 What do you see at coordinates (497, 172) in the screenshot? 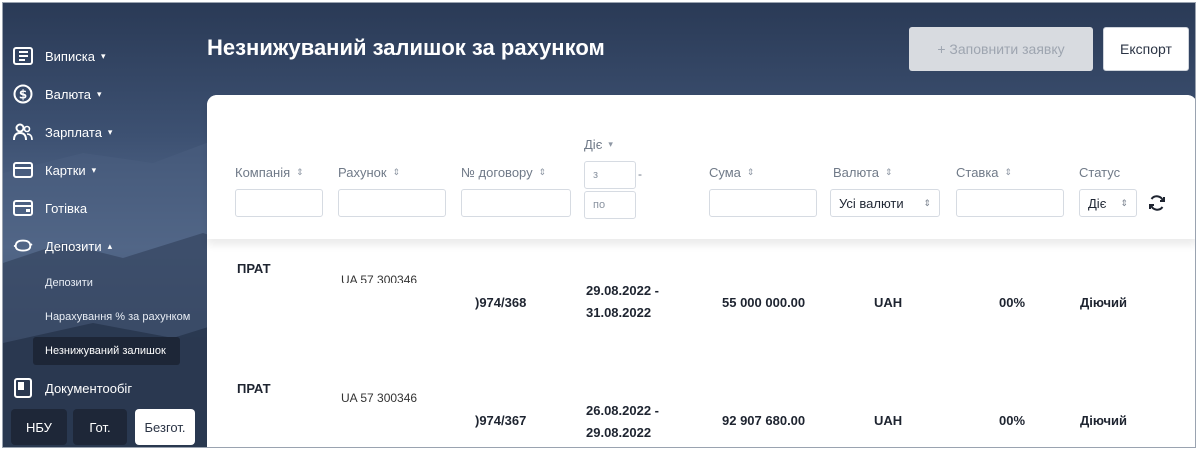
I see `column-label: № договору` at bounding box center [497, 172].